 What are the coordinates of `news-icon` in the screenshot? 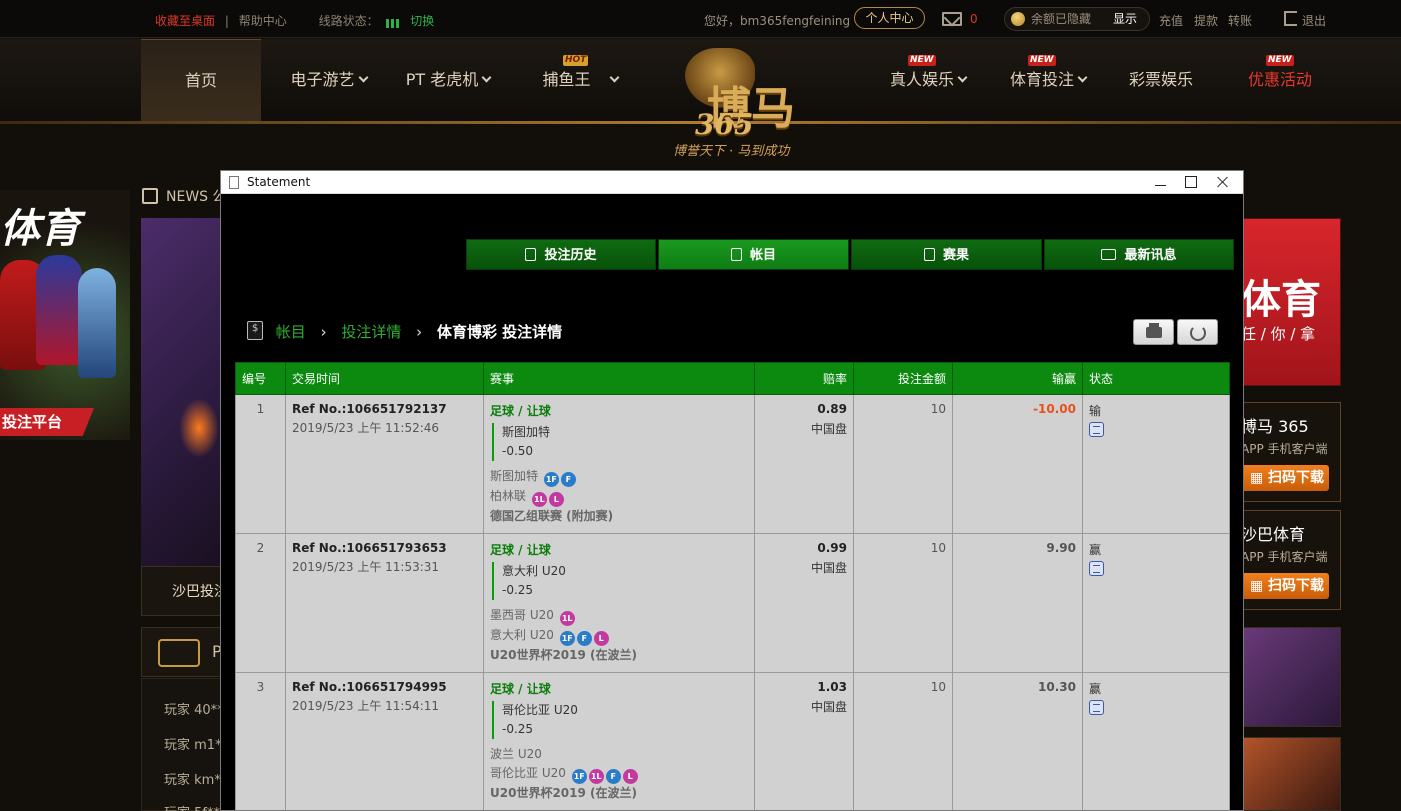 It's located at (150, 196).